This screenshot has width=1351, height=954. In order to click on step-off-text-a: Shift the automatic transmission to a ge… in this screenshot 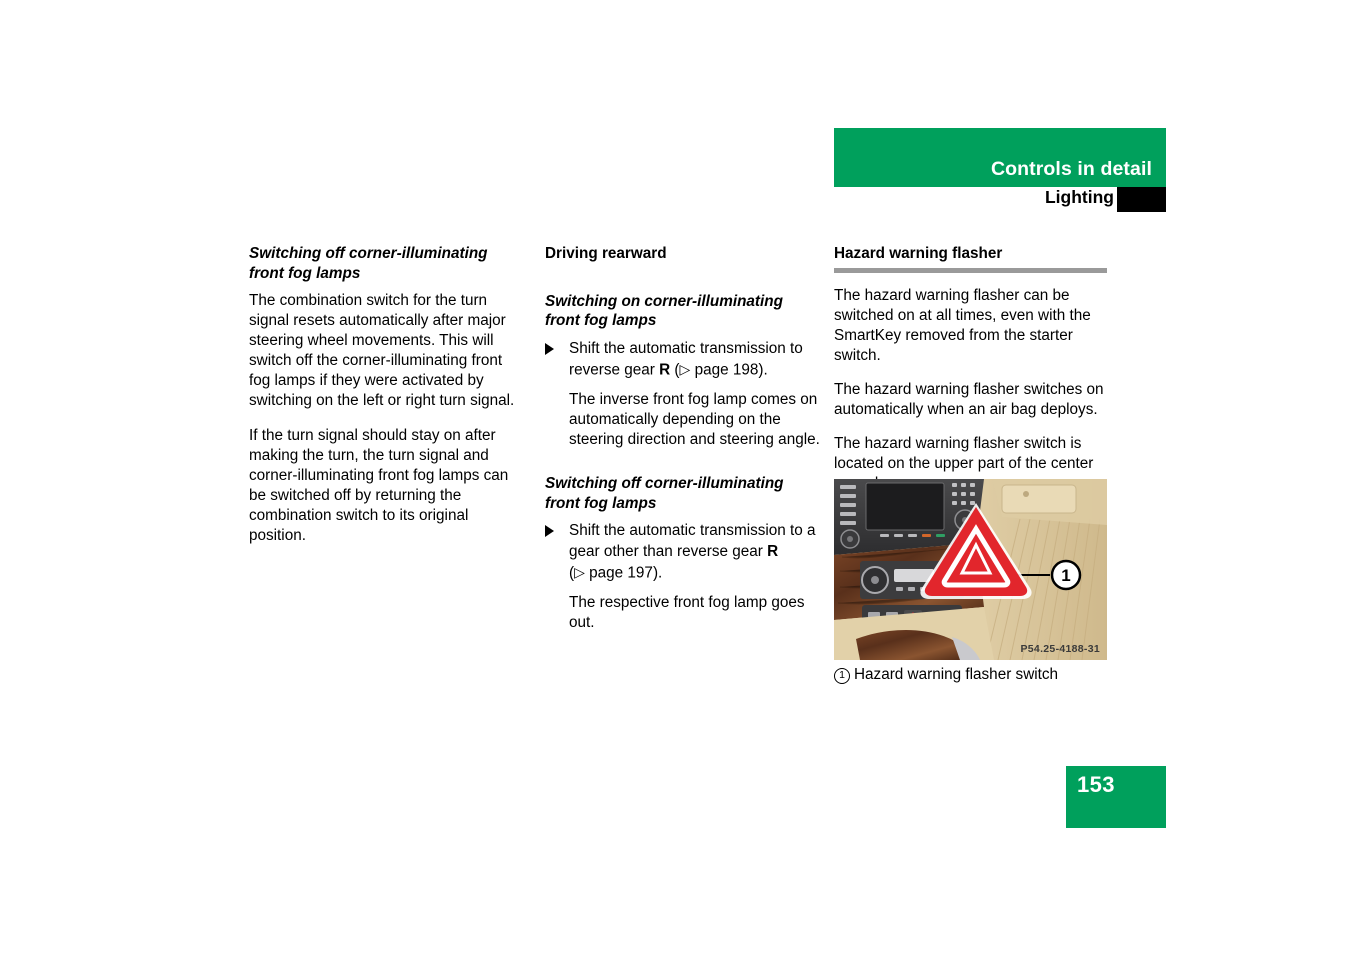, I will do `click(692, 541)`.